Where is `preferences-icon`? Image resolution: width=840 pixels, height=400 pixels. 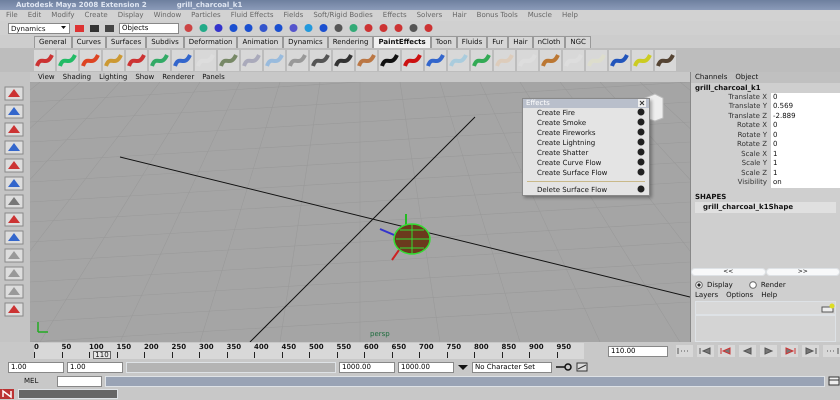
preferences-icon is located at coordinates (582, 367).